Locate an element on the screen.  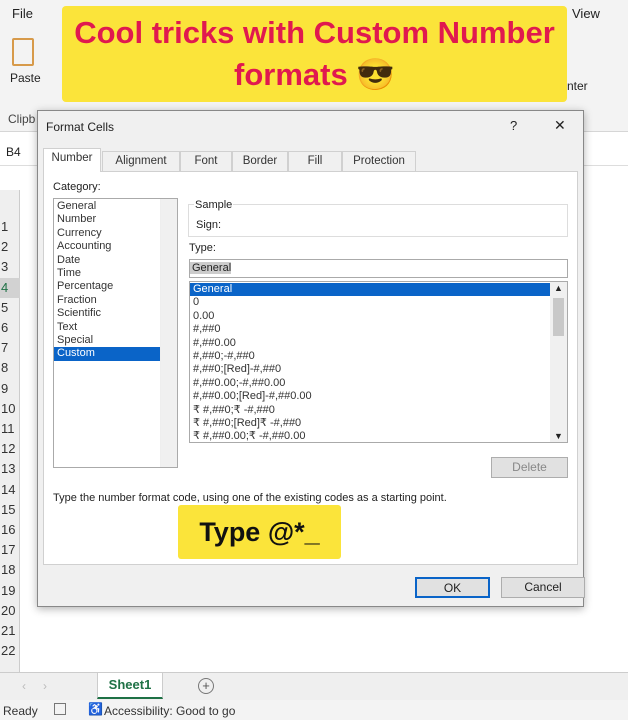
row-header: 8 is located at coordinates (10, 368).